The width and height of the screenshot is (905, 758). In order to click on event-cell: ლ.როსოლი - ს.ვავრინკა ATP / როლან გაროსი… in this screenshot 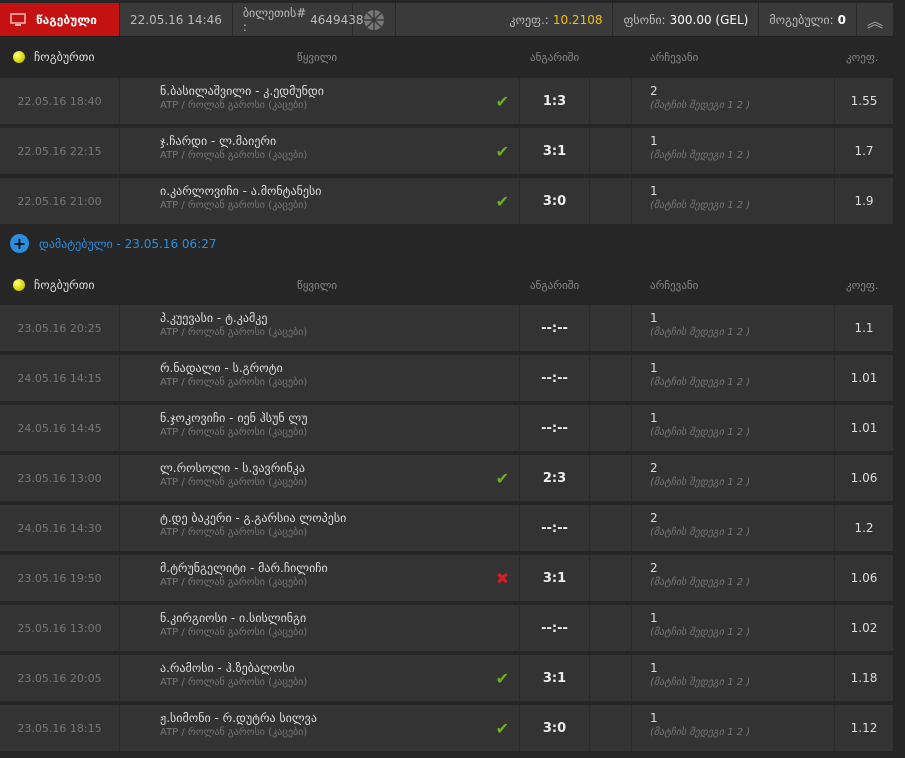, I will do `click(320, 478)`.